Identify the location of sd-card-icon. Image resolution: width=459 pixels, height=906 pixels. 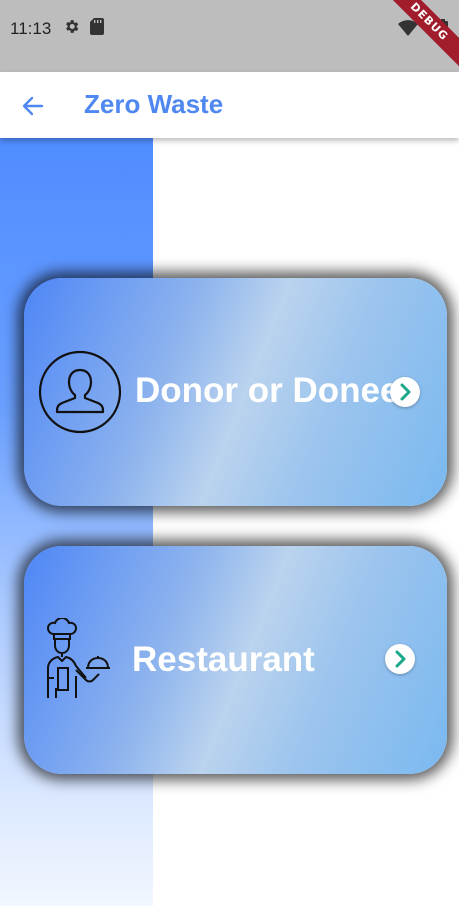
(97, 29).